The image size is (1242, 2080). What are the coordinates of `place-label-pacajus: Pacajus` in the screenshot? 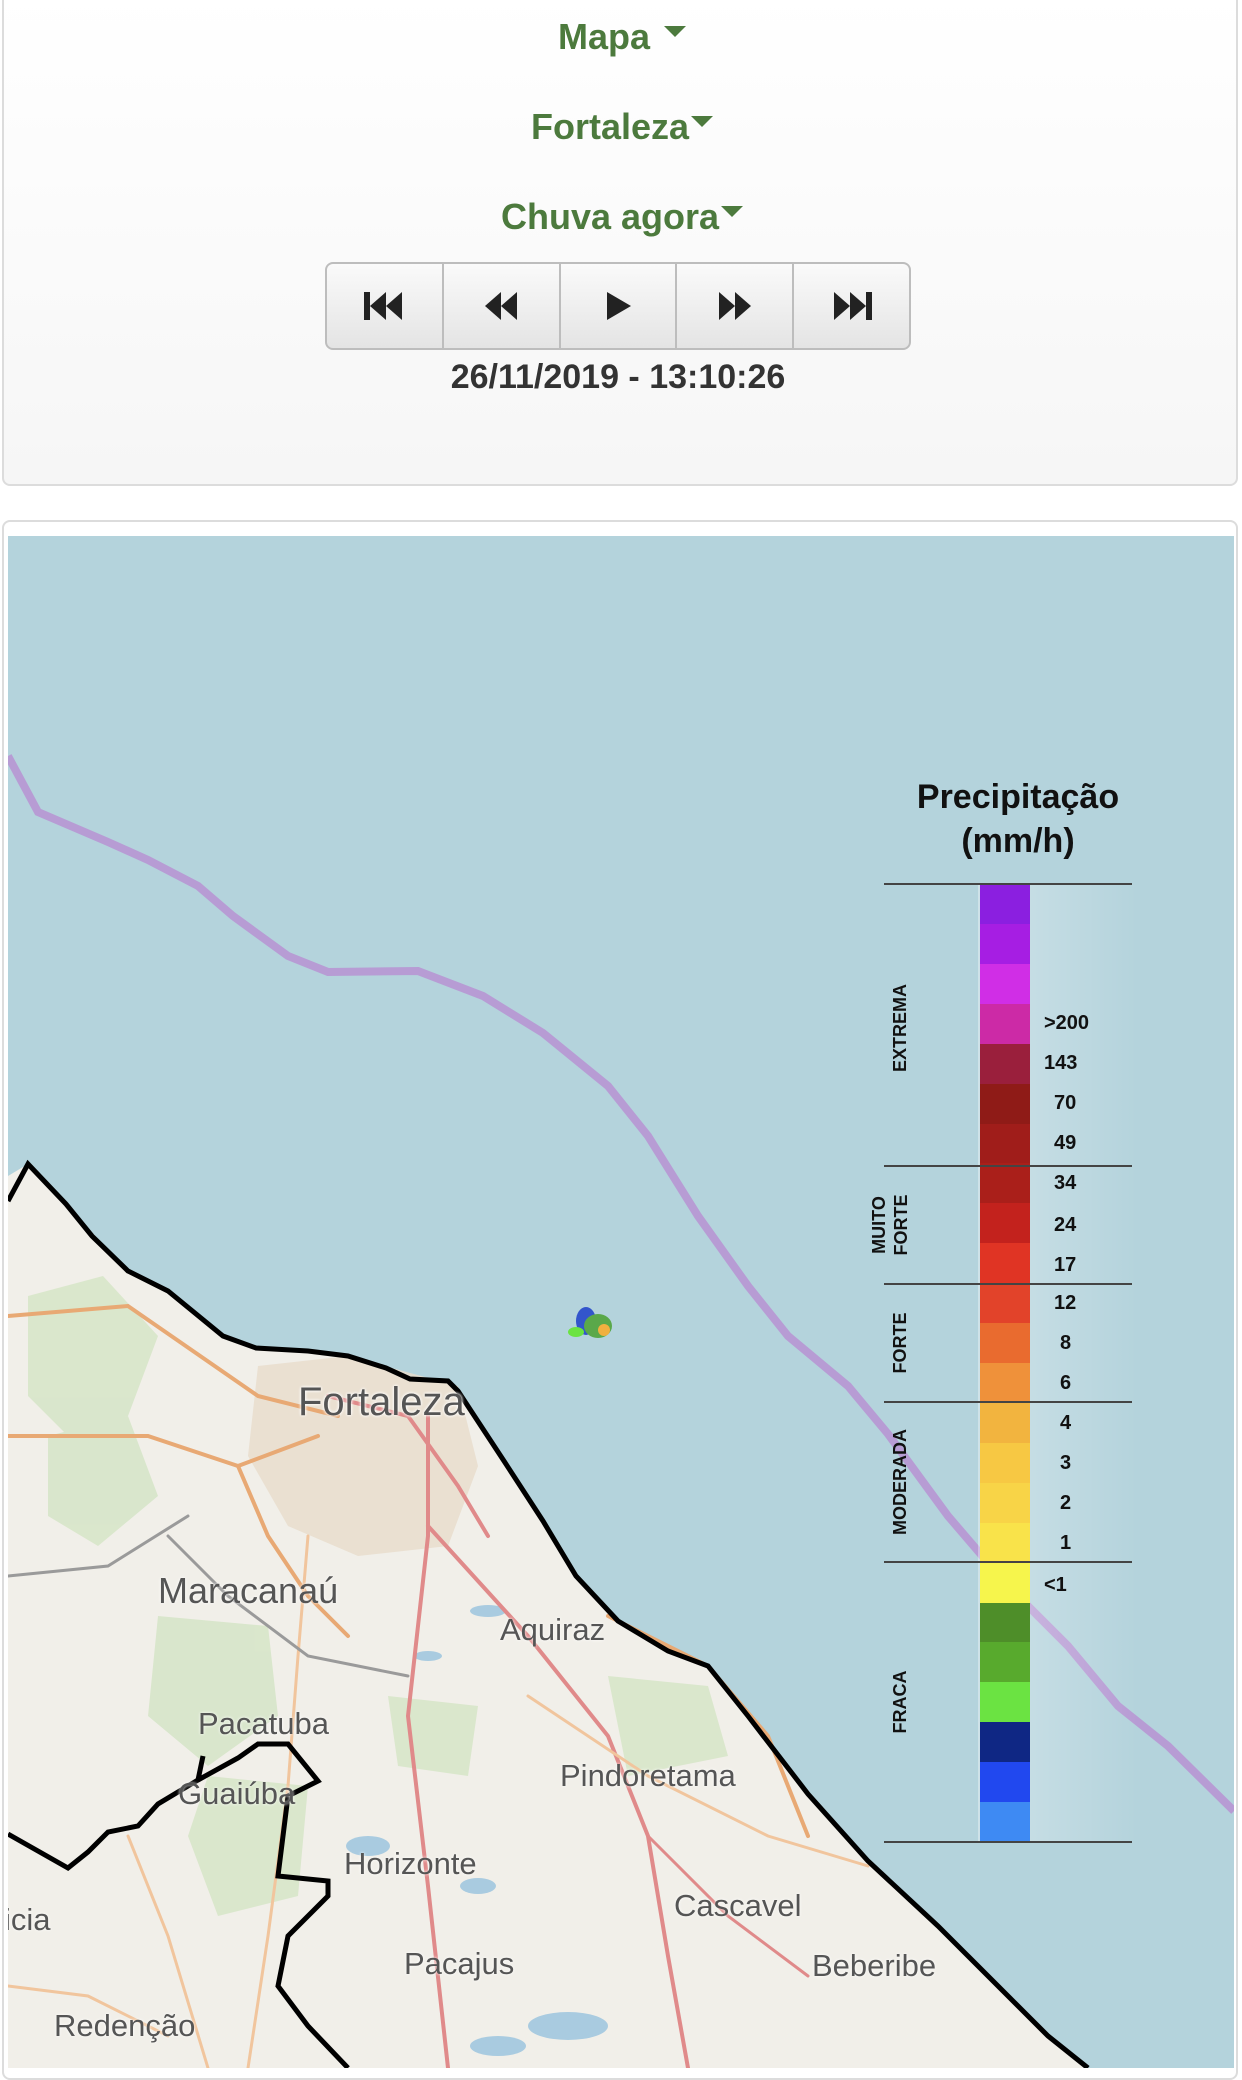 It's located at (459, 1963).